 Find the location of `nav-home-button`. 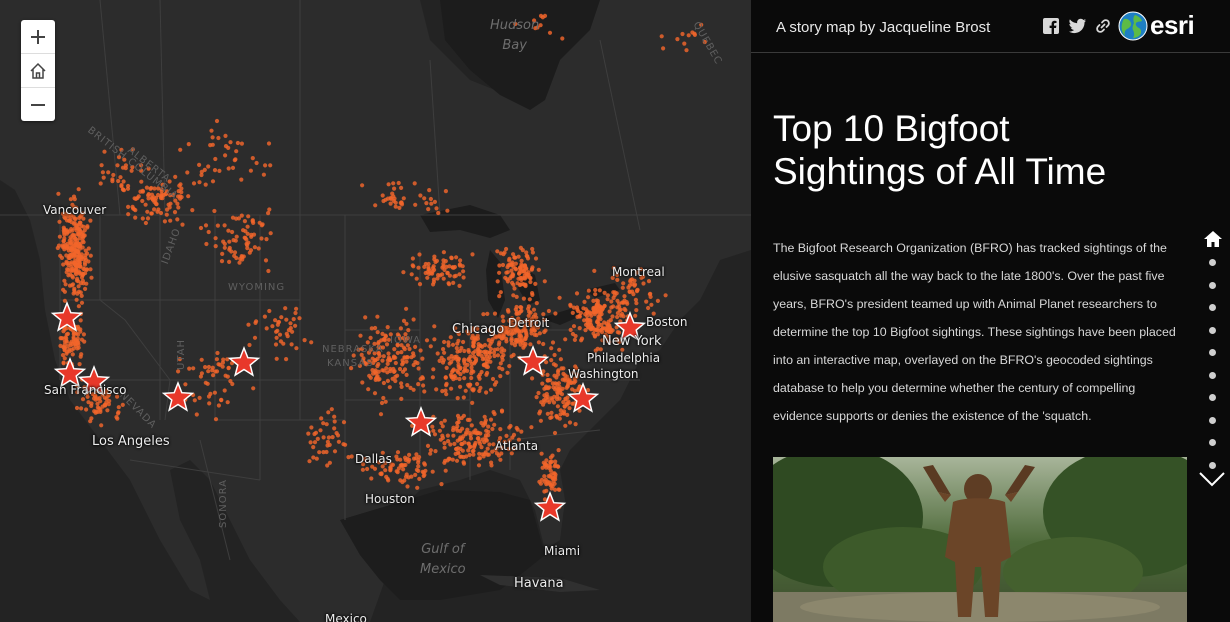

nav-home-button is located at coordinates (1213, 241).